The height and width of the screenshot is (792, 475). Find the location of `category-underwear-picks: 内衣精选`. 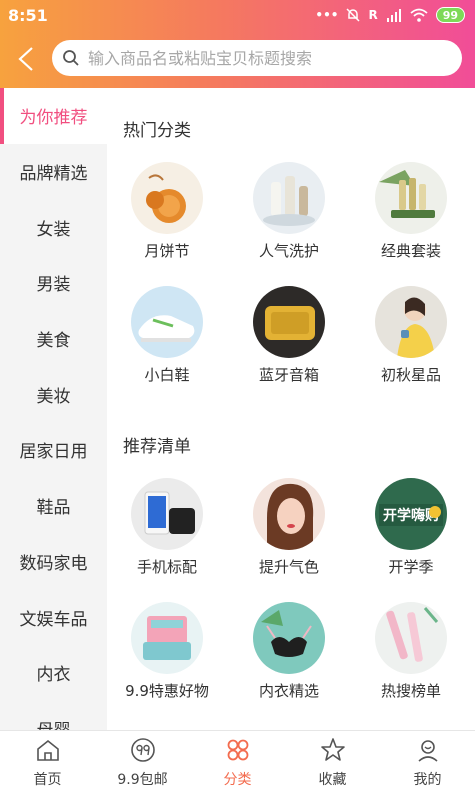

category-underwear-picks: 内衣精选 is located at coordinates (289, 651).